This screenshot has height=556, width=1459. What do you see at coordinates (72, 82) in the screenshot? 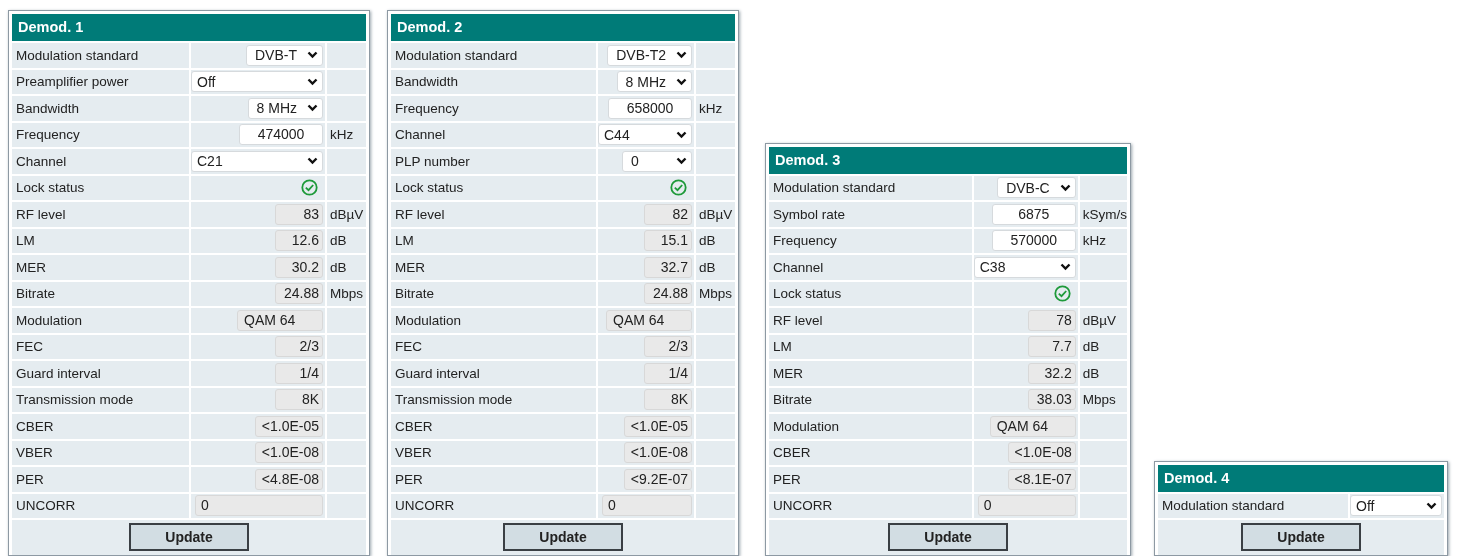
I see `field-label: Preamplifier power` at bounding box center [72, 82].